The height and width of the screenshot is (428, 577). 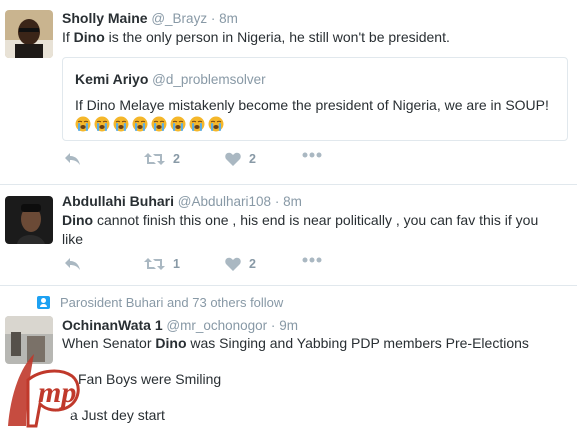 I want to click on quote-author-handle: @d_problemsolver, so click(x=209, y=79).